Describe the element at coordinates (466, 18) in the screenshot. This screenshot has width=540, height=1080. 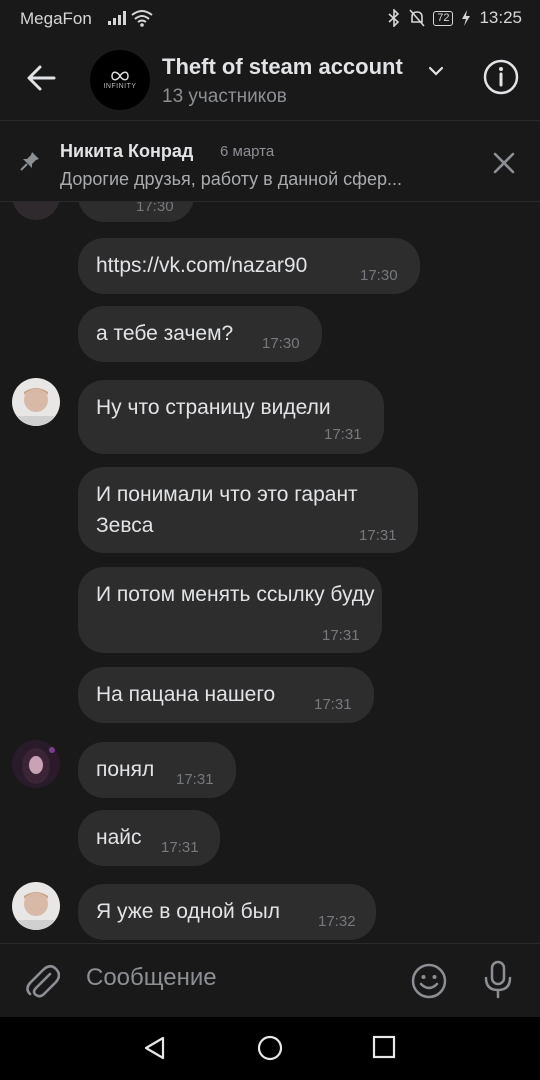
I see `charging-icon` at that location.